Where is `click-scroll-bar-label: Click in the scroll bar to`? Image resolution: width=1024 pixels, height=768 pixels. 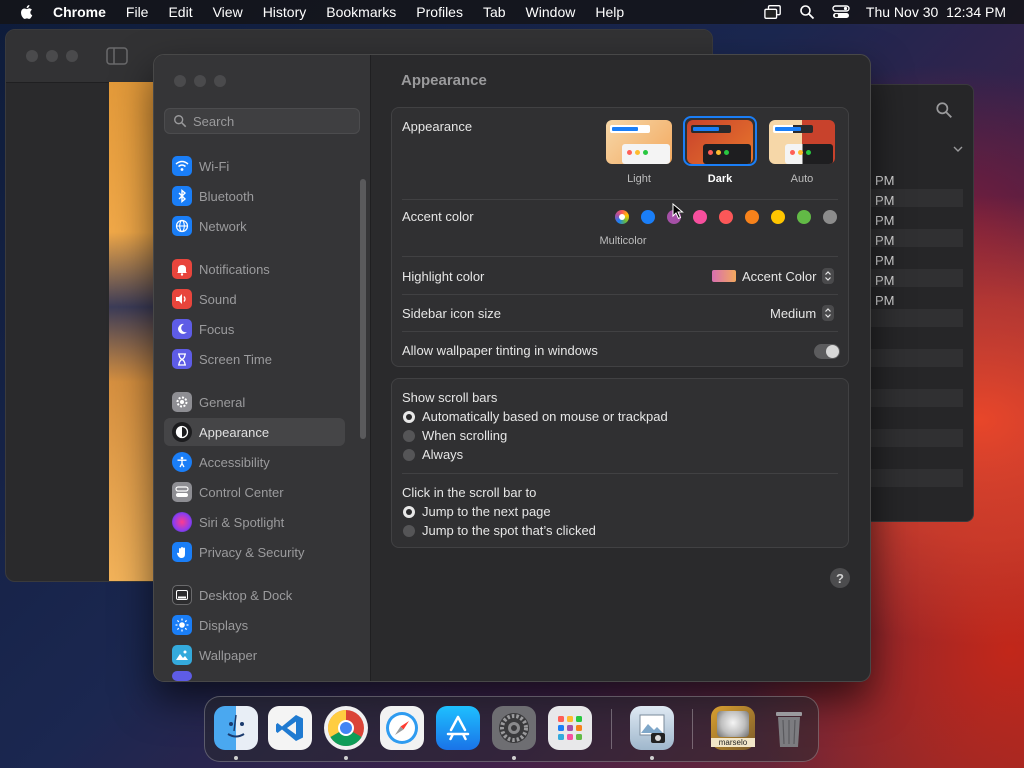 click-scroll-bar-label: Click in the scroll bar to is located at coordinates (469, 492).